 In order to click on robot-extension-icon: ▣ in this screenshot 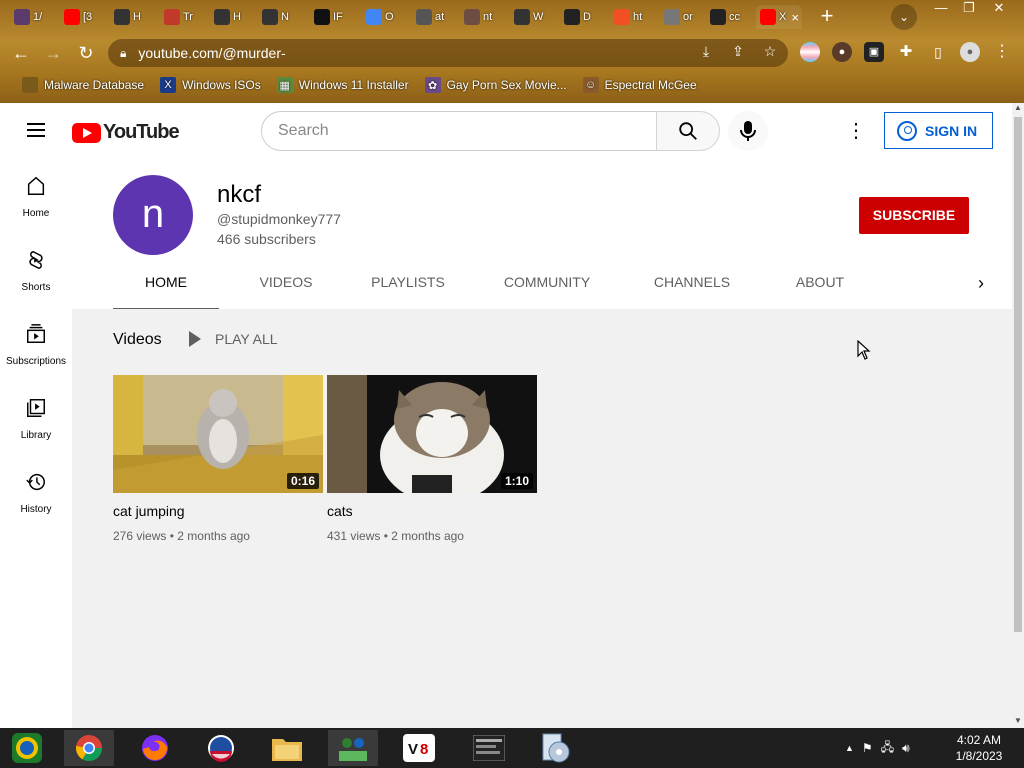, I will do `click(874, 52)`.